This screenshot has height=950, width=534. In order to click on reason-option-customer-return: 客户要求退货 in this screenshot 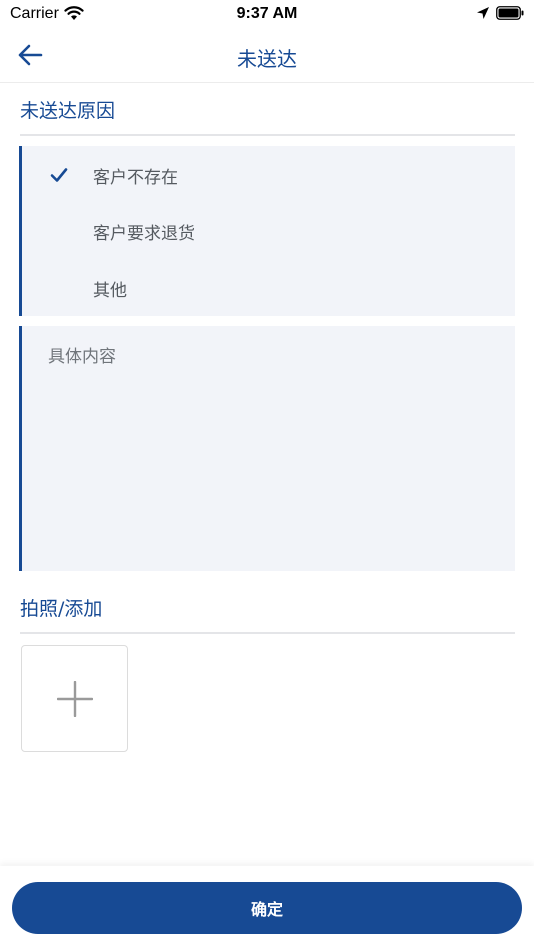, I will do `click(268, 231)`.